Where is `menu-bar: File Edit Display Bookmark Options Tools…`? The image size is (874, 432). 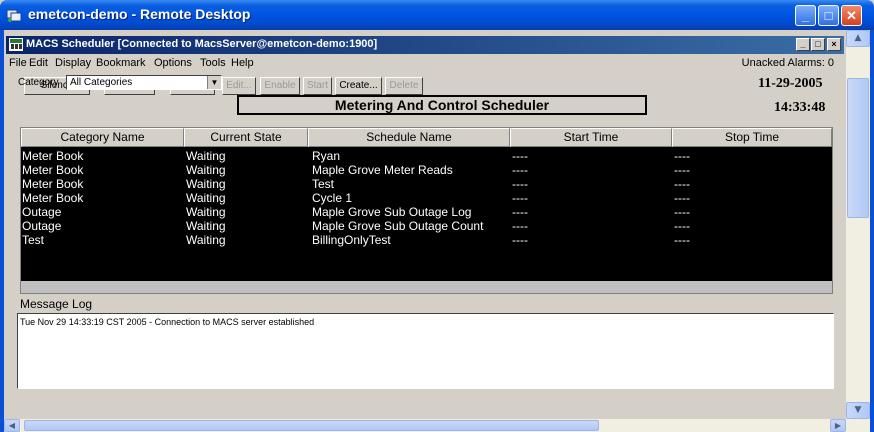 menu-bar: File Edit Display Bookmark Options Tools… is located at coordinates (425, 63).